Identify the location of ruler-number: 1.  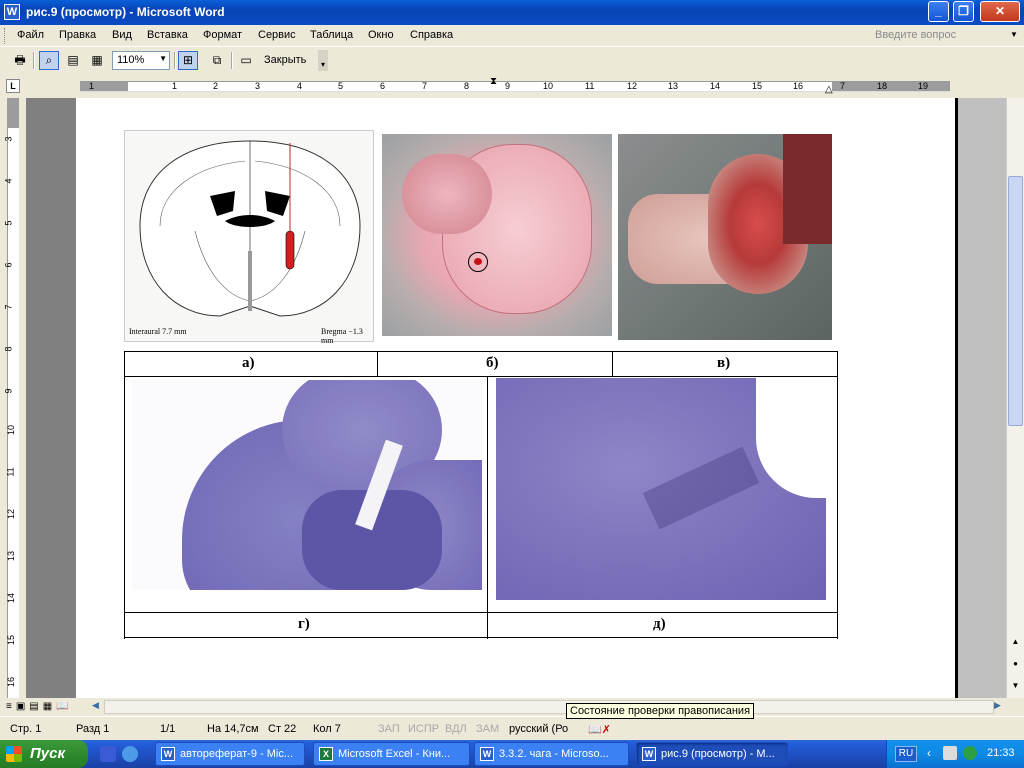
(92, 86).